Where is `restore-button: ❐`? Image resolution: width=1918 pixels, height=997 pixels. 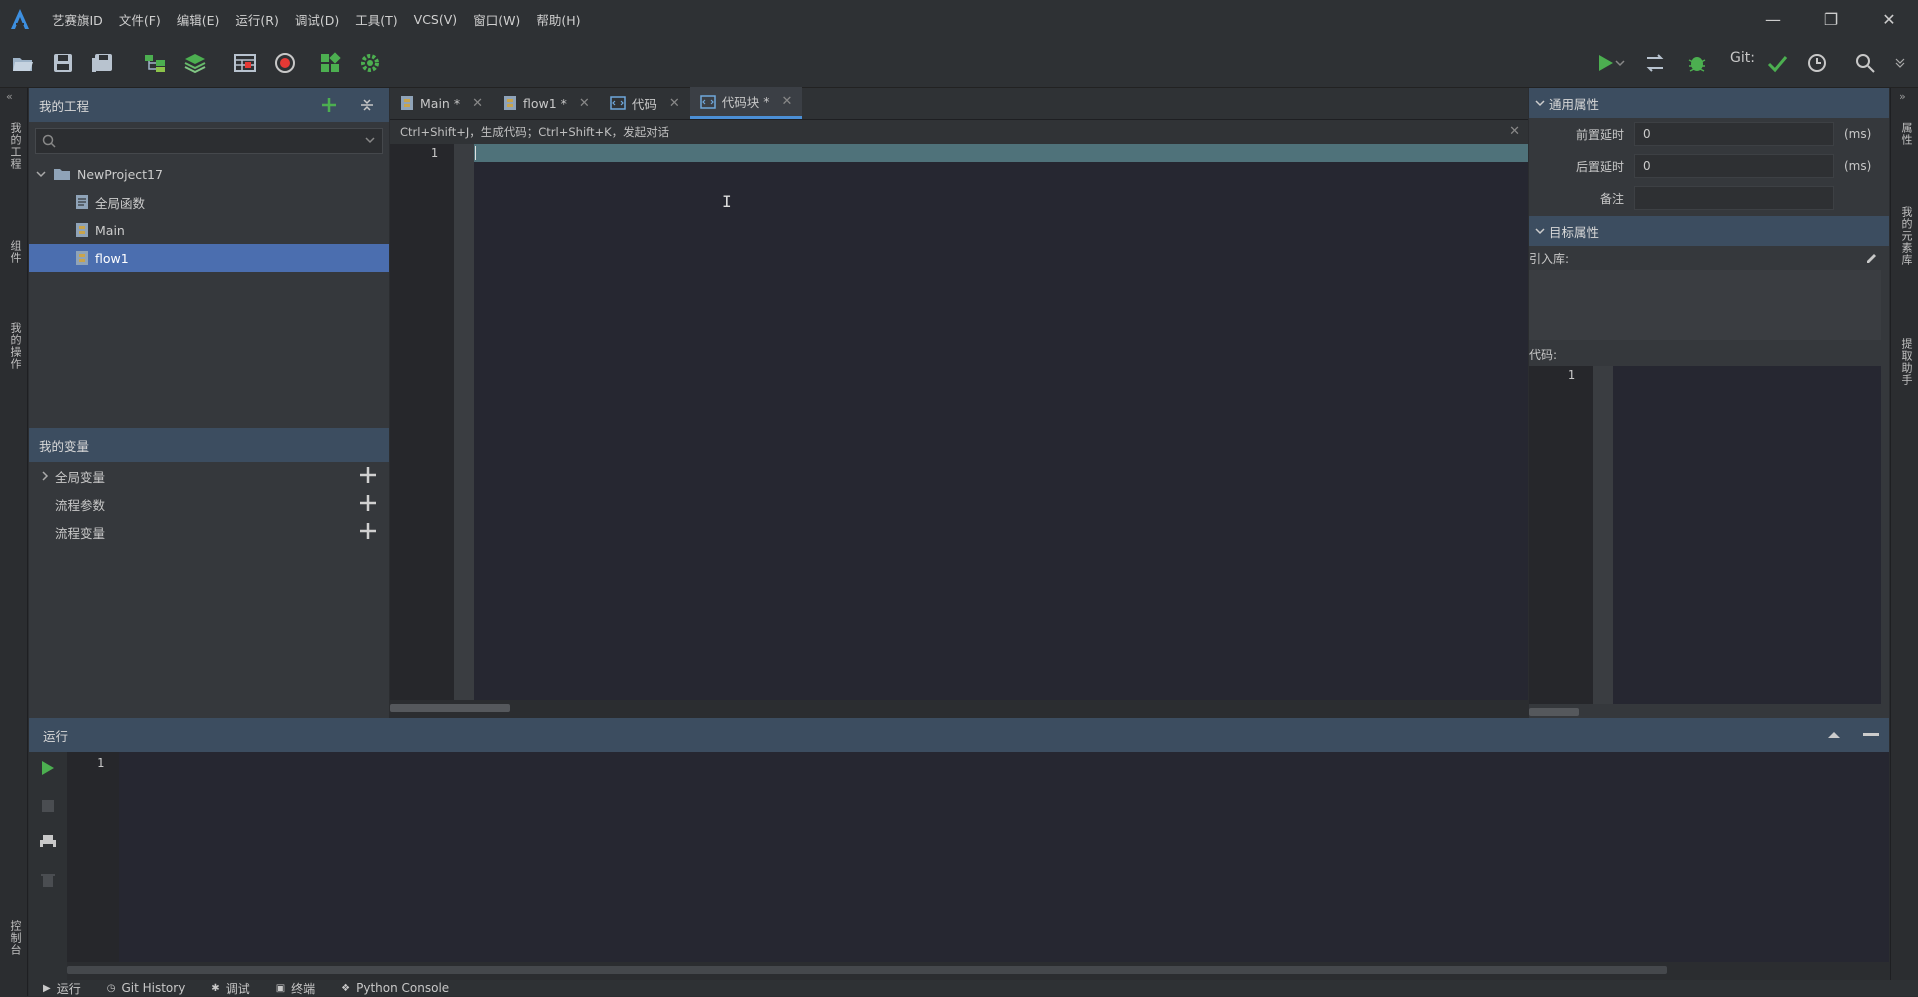
restore-button: ❐ is located at coordinates (1831, 19).